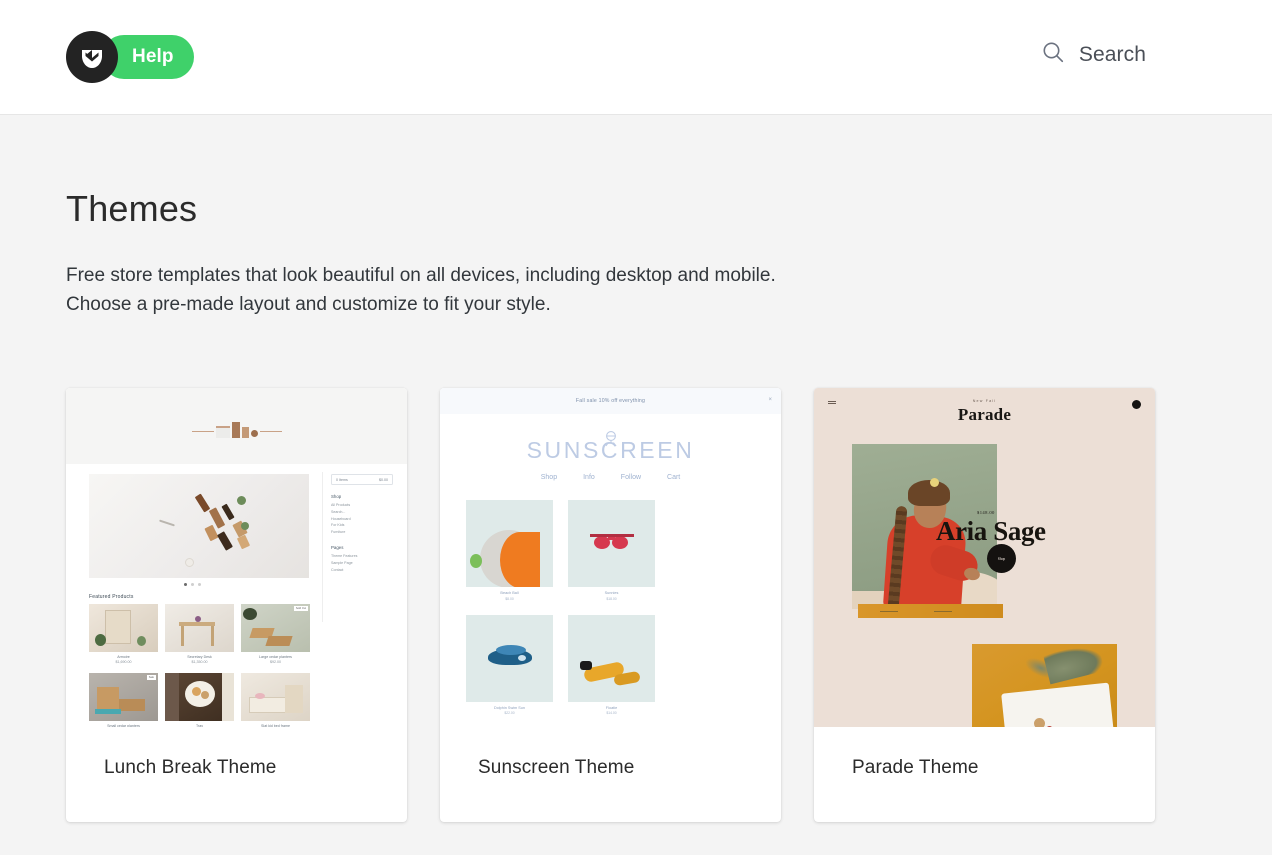  What do you see at coordinates (611, 713) in the screenshot?
I see `sc-product-price: $14.00` at bounding box center [611, 713].